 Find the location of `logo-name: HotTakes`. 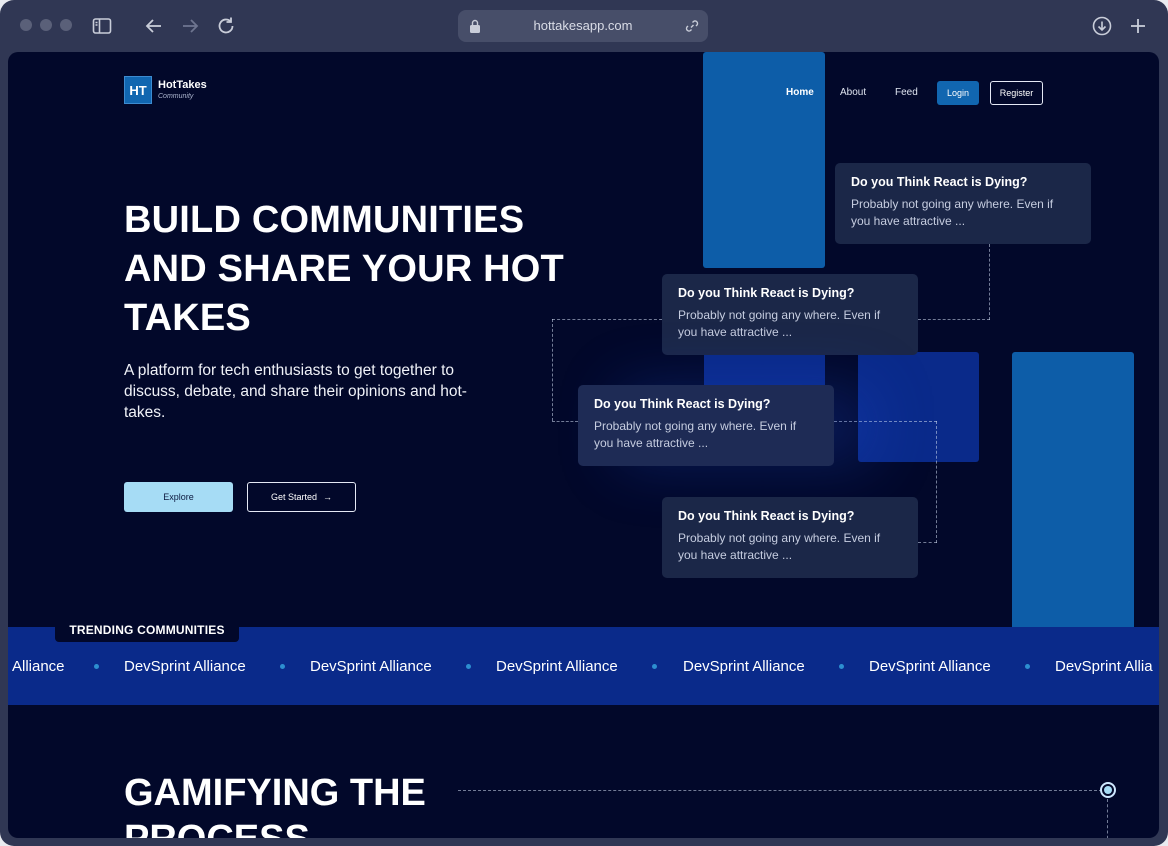

logo-name: HotTakes is located at coordinates (182, 85).